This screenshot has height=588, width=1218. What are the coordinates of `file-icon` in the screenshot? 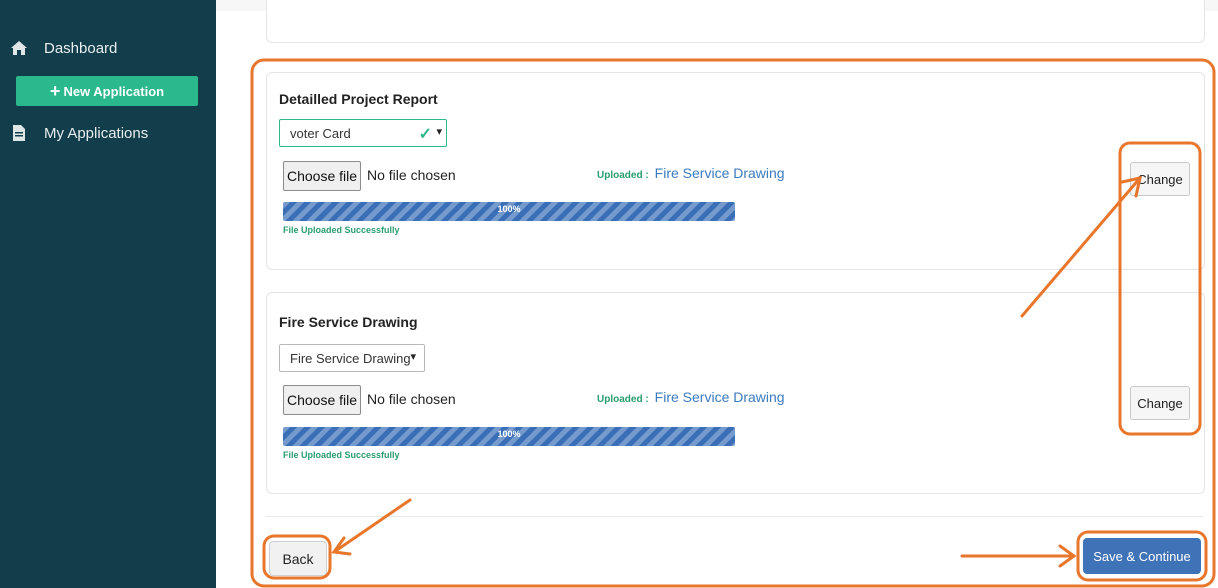 It's located at (19, 133).